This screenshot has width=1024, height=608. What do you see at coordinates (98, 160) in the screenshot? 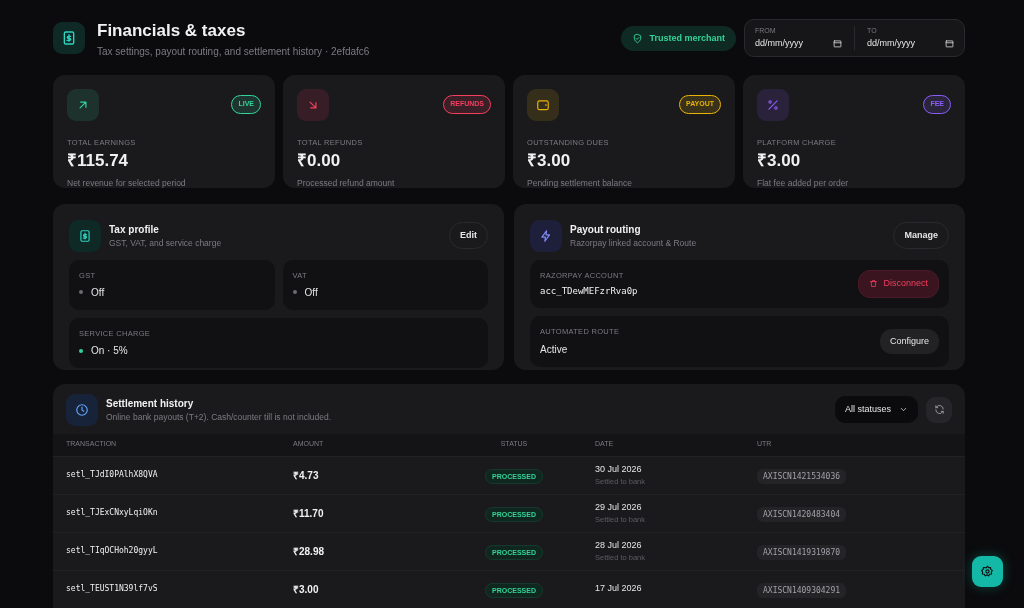
I see `stat-value: ₹115.74` at bounding box center [98, 160].